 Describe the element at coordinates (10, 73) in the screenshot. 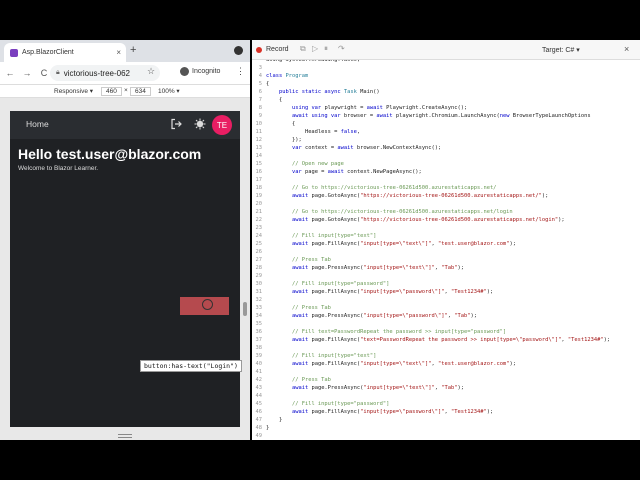

I see `back-button: ←` at that location.